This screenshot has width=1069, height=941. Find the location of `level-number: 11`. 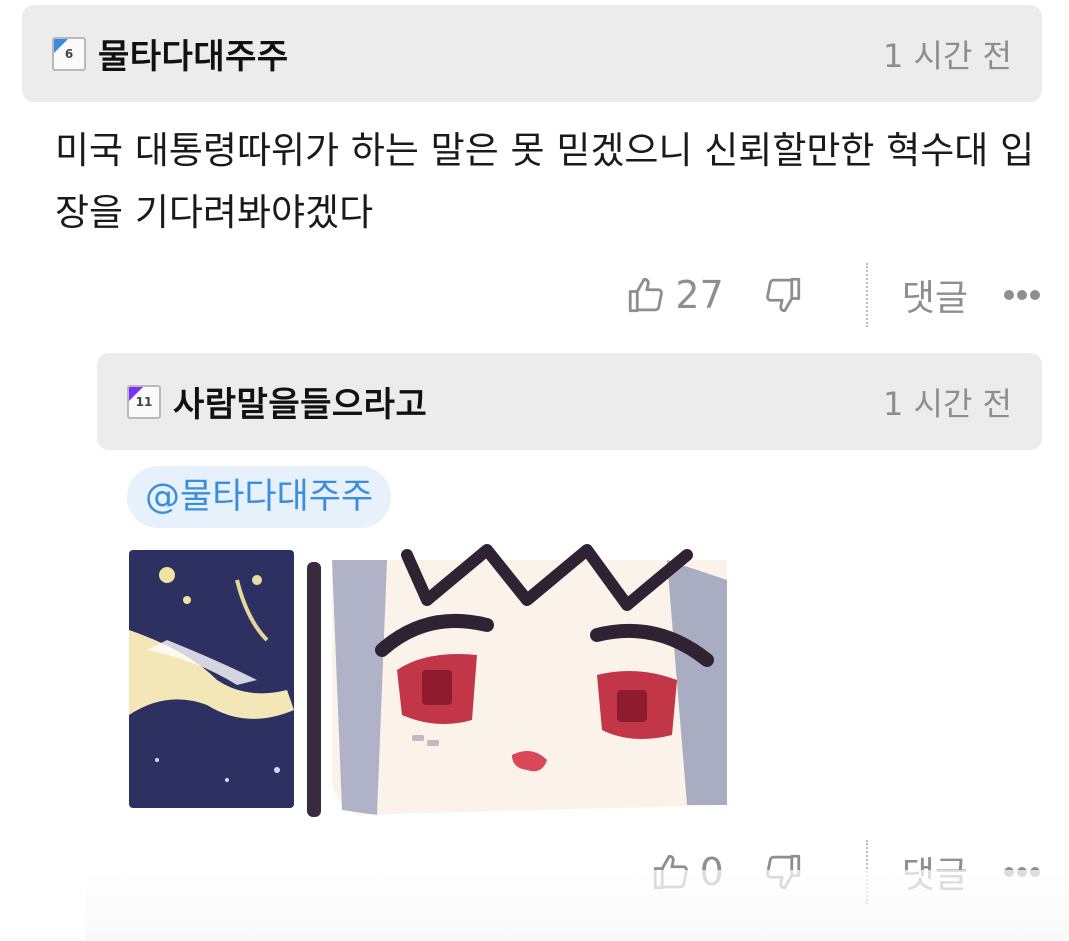

level-number: 11 is located at coordinates (144, 401).